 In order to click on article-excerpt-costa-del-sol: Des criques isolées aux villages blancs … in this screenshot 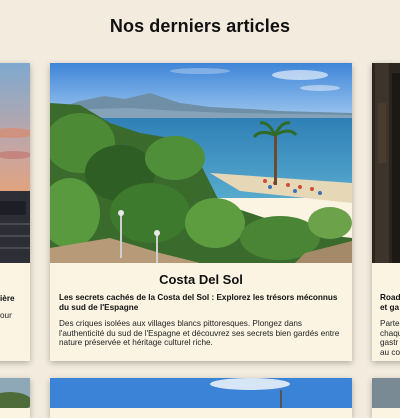, I will do `click(199, 333)`.